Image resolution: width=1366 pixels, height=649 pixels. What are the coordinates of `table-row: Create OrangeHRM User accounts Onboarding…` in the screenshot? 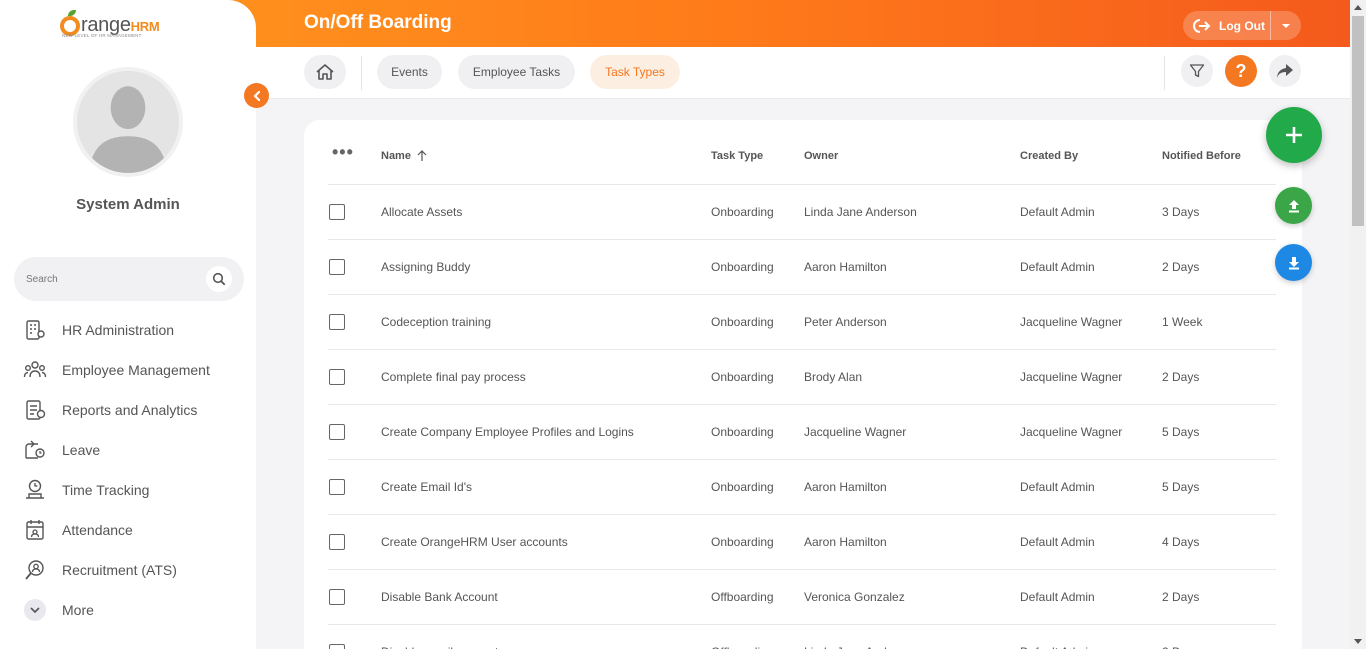 It's located at (802, 542).